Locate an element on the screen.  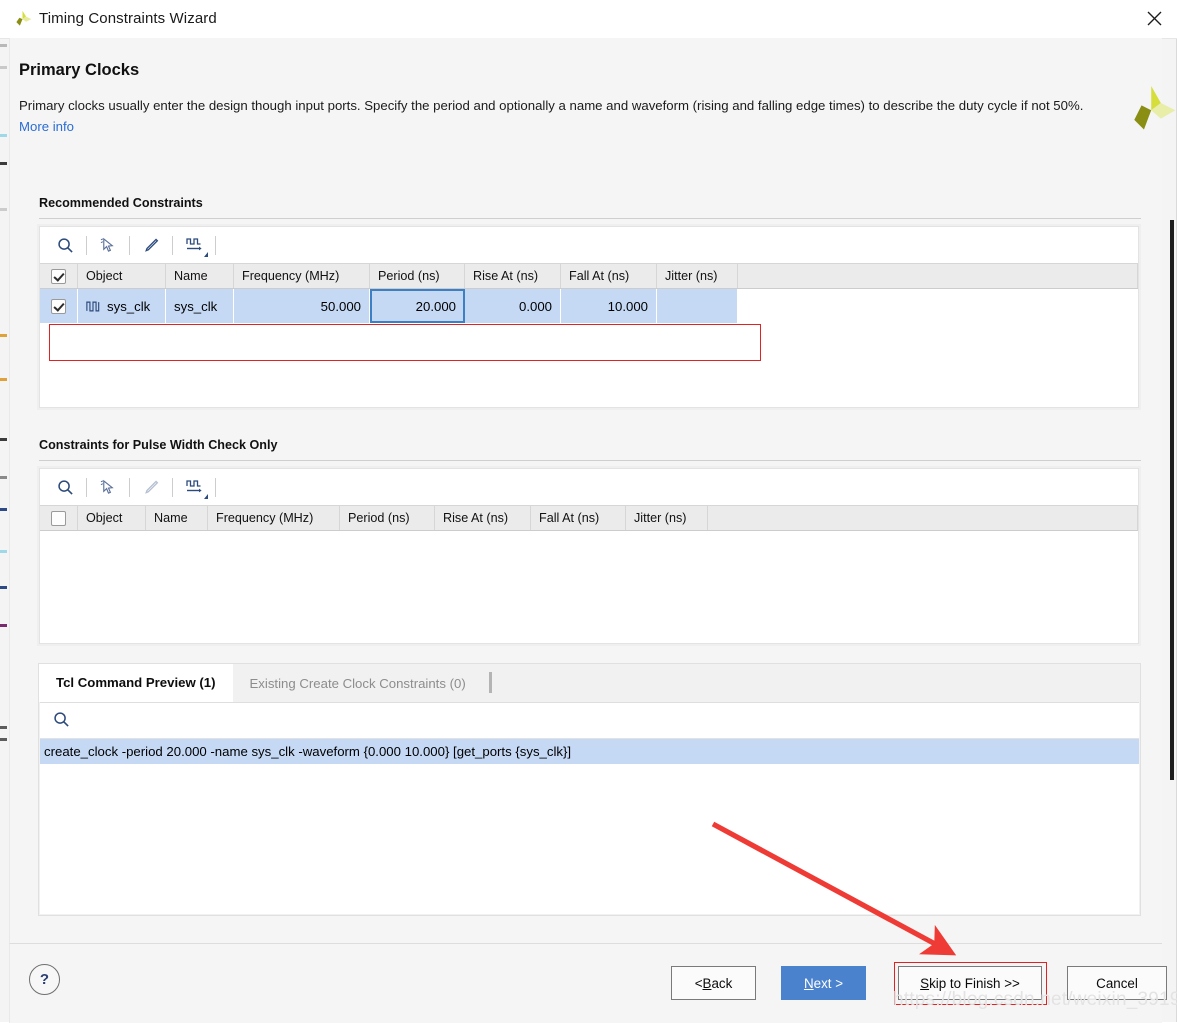
row-checkbox is located at coordinates (58, 306).